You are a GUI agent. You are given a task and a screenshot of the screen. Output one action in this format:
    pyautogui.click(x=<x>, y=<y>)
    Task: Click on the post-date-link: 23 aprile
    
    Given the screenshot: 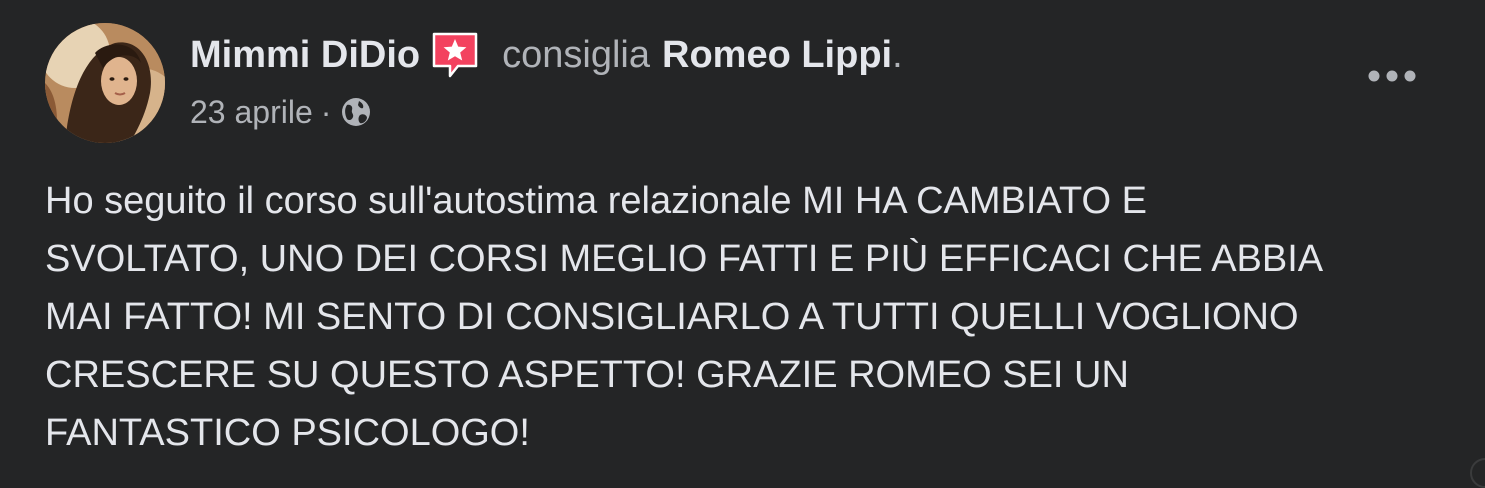 What is the action you would take?
    pyautogui.click(x=251, y=112)
    